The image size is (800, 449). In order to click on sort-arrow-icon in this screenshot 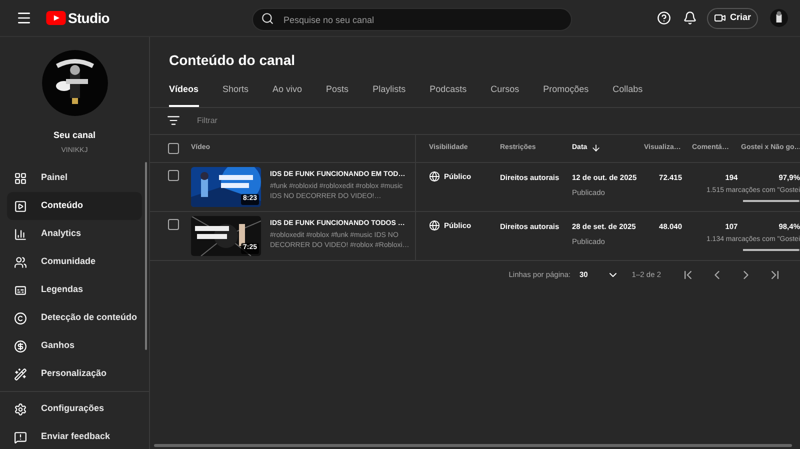, I will do `click(596, 148)`.